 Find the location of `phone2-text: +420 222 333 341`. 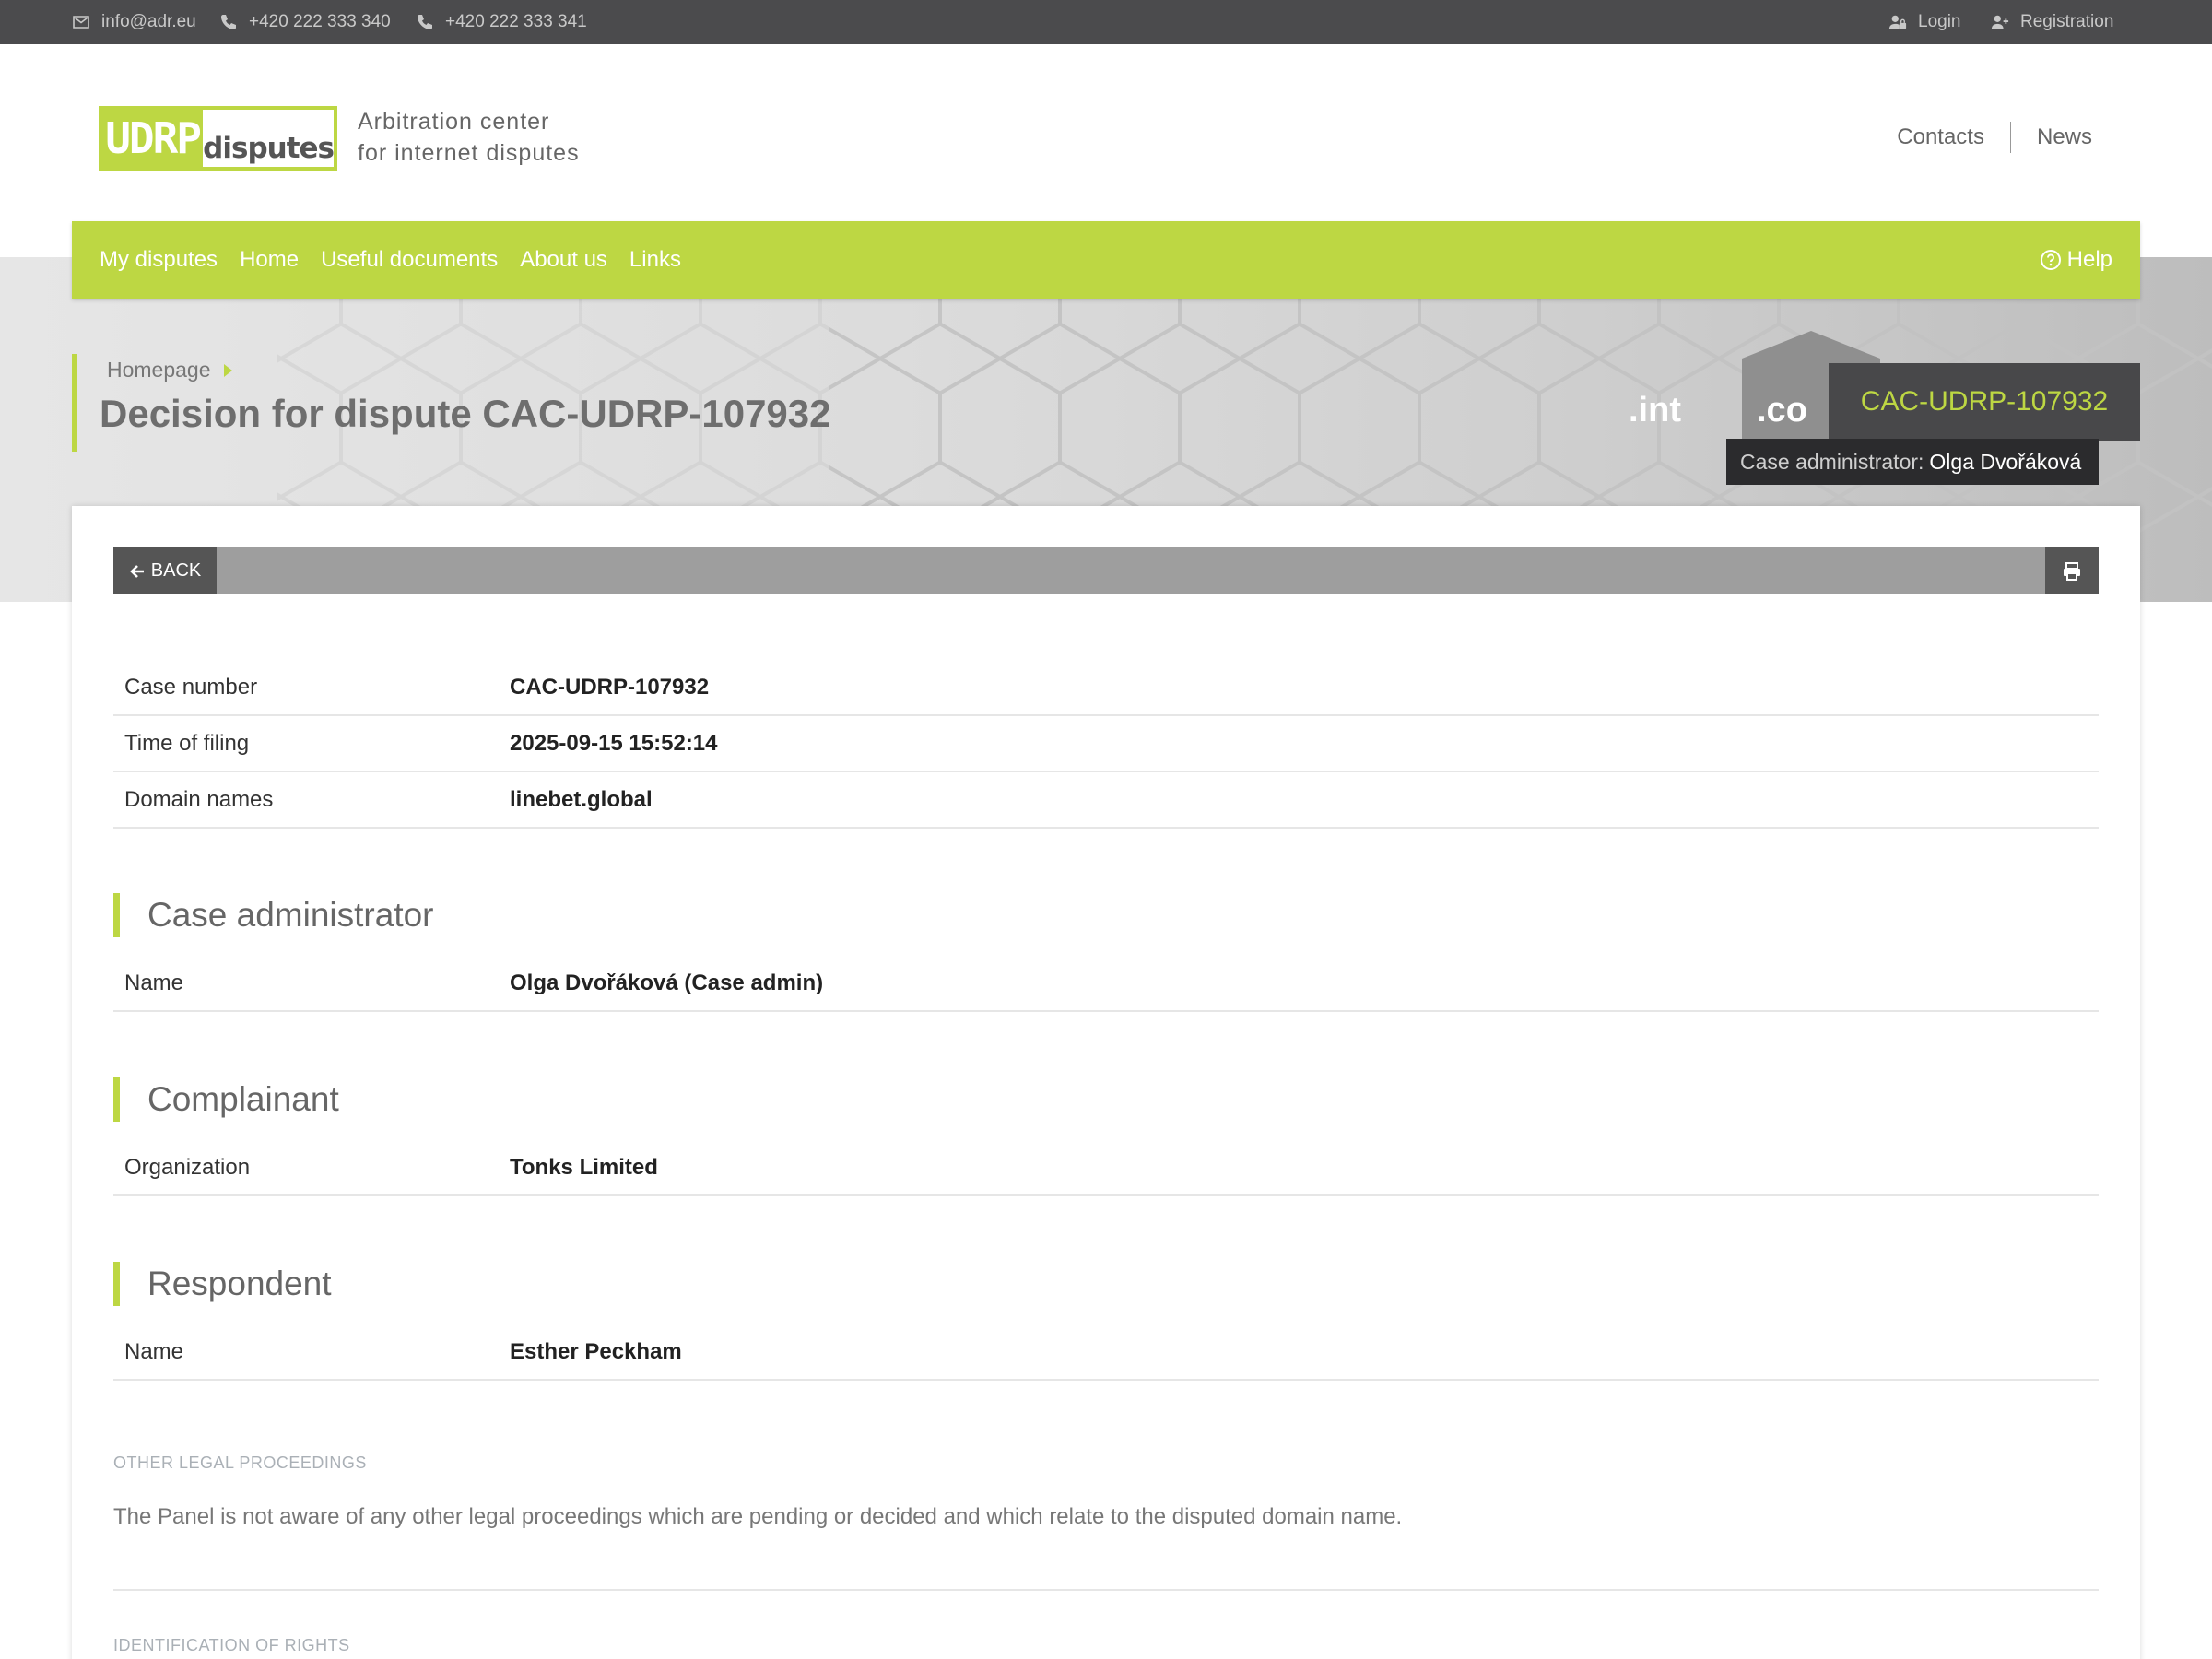

phone2-text: +420 222 333 341 is located at coordinates (516, 21).